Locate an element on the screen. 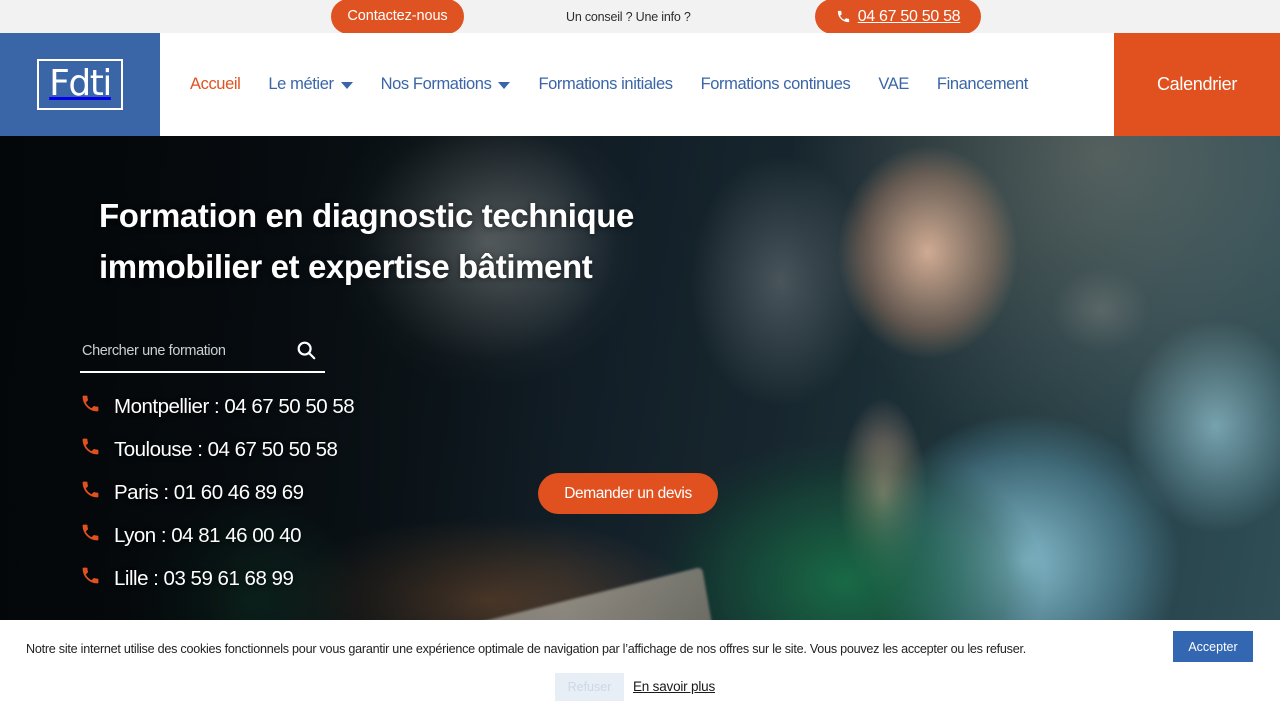 The width and height of the screenshot is (1280, 720). search-form is located at coordinates (202, 355).